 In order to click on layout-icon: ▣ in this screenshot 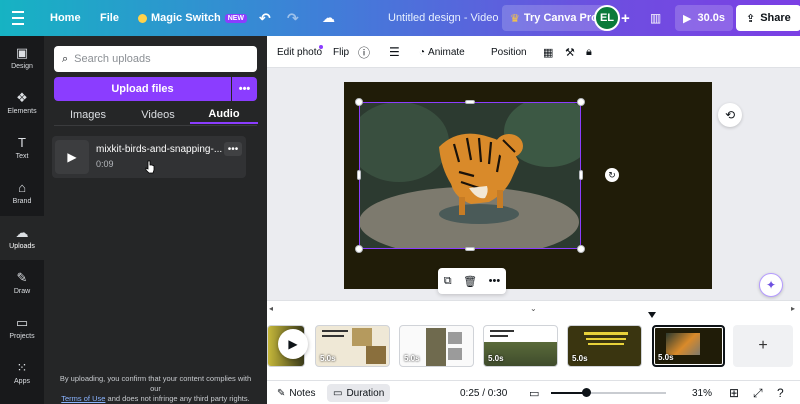, I will do `click(22, 52)`.